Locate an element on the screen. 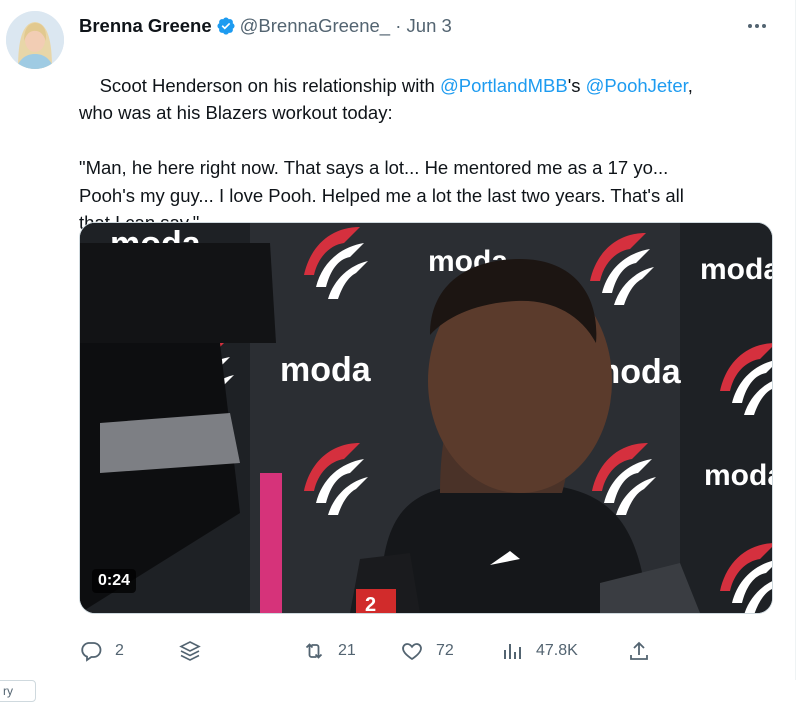 The height and width of the screenshot is (702, 810). avatar-portrait-image is located at coordinates (35, 40).